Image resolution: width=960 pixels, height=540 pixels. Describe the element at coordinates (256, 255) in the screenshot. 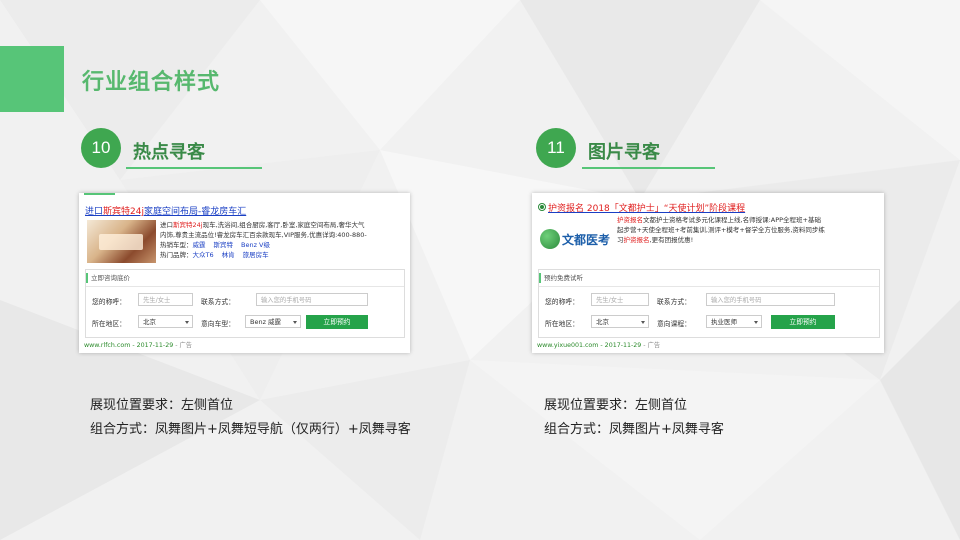

I see `nav-link: 旅居房车` at that location.